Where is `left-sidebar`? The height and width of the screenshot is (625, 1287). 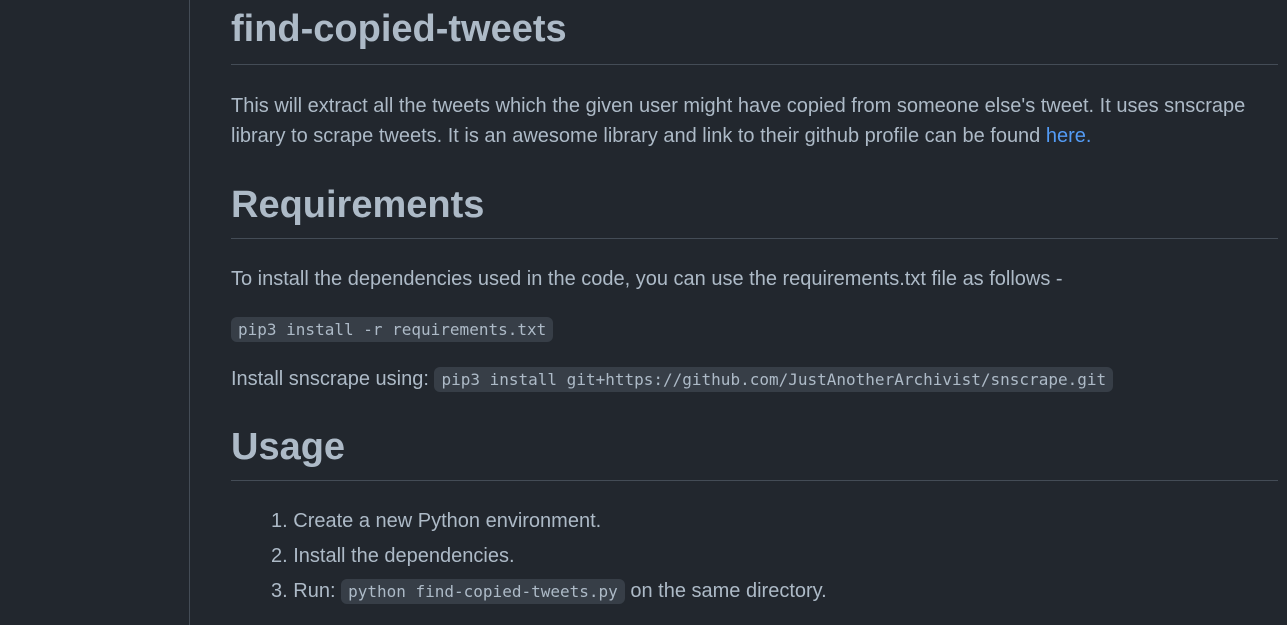 left-sidebar is located at coordinates (95, 312).